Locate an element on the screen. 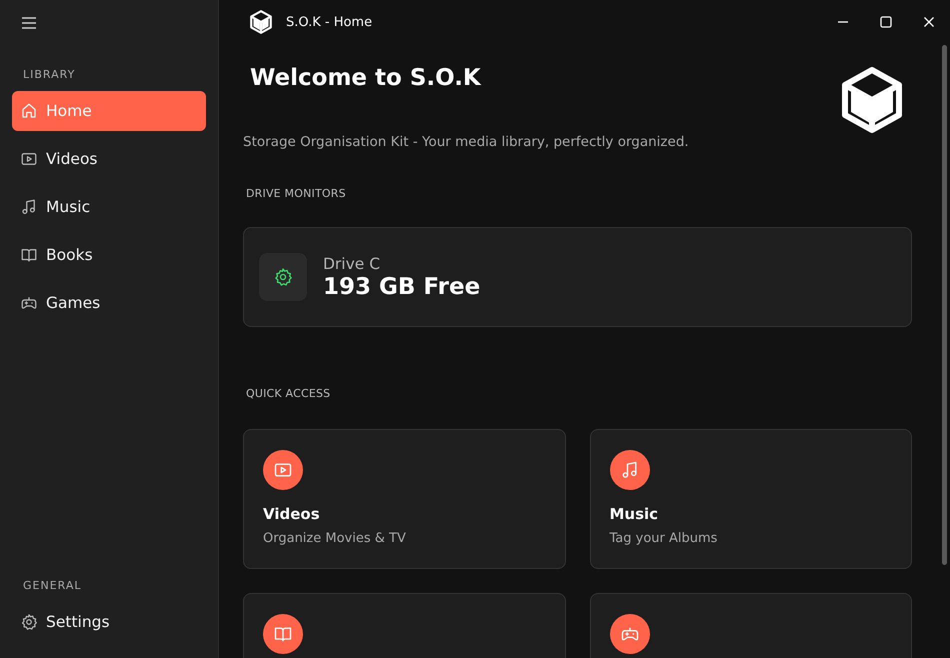  sidebar-item: Videos is located at coordinates (109, 159).